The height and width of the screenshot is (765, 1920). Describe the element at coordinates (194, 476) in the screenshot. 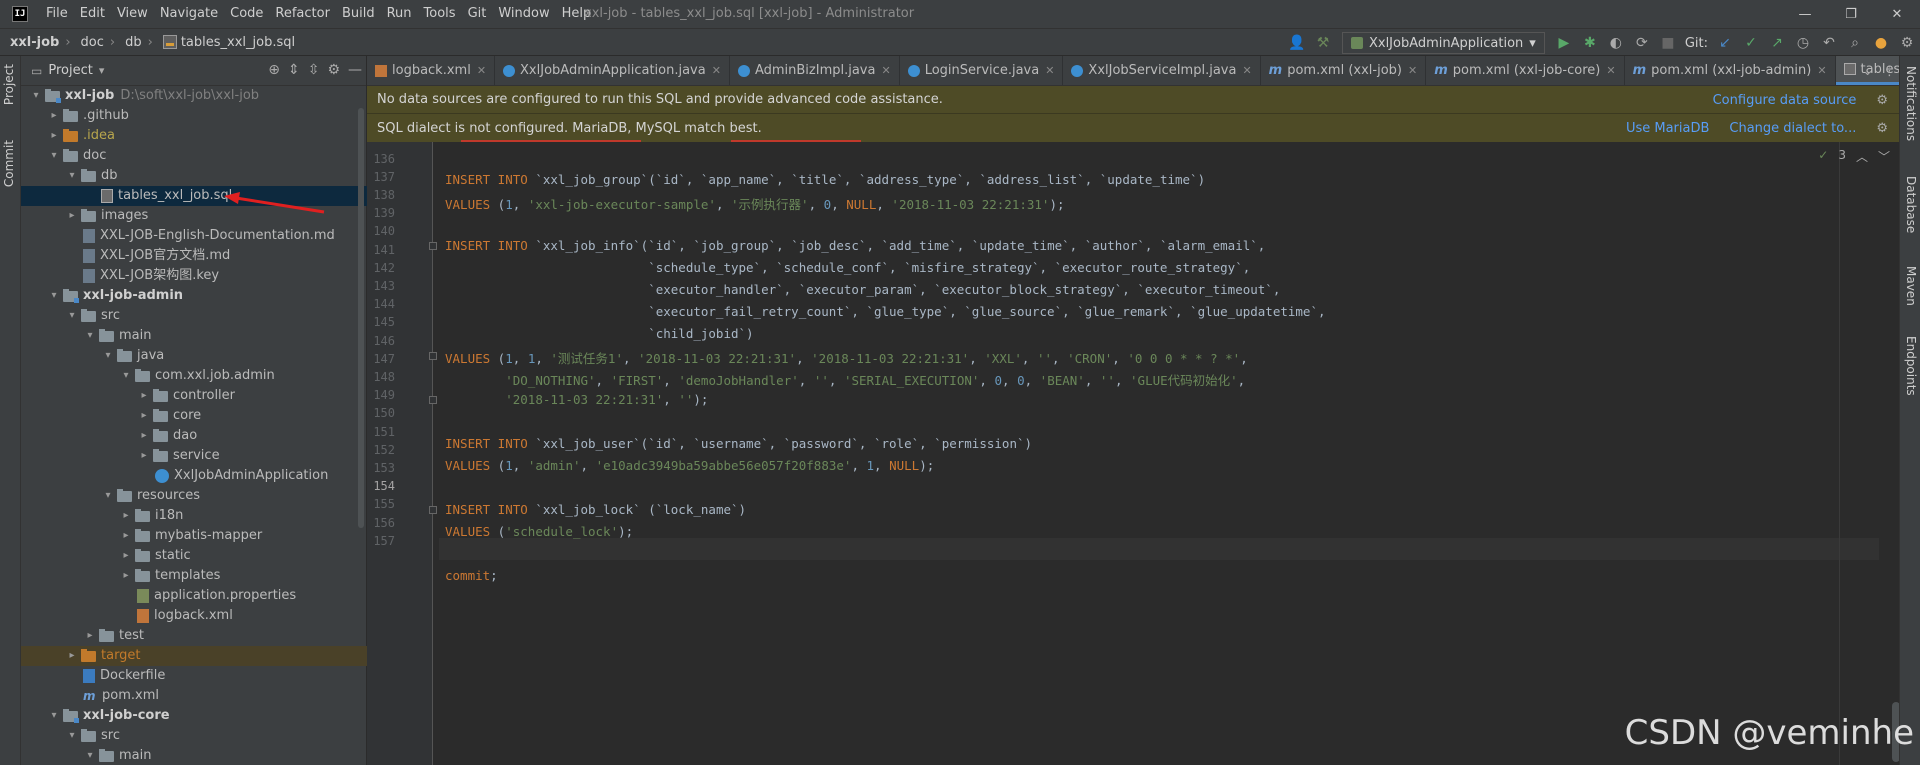

I see `tree-item: XxlJobAdminApplication` at that location.